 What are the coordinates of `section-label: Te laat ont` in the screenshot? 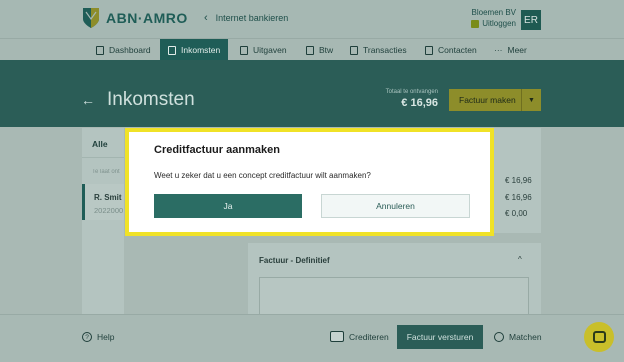 It's located at (106, 172).